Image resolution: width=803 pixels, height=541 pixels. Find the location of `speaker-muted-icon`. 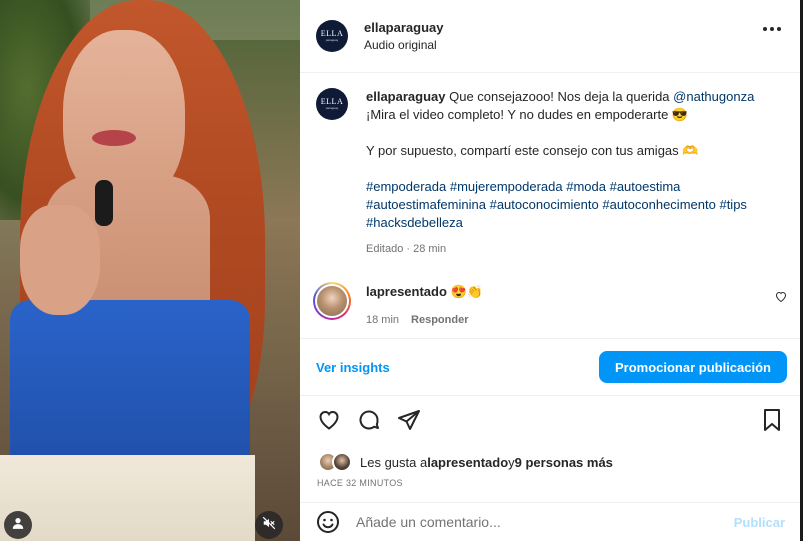

speaker-muted-icon is located at coordinates (269, 525).